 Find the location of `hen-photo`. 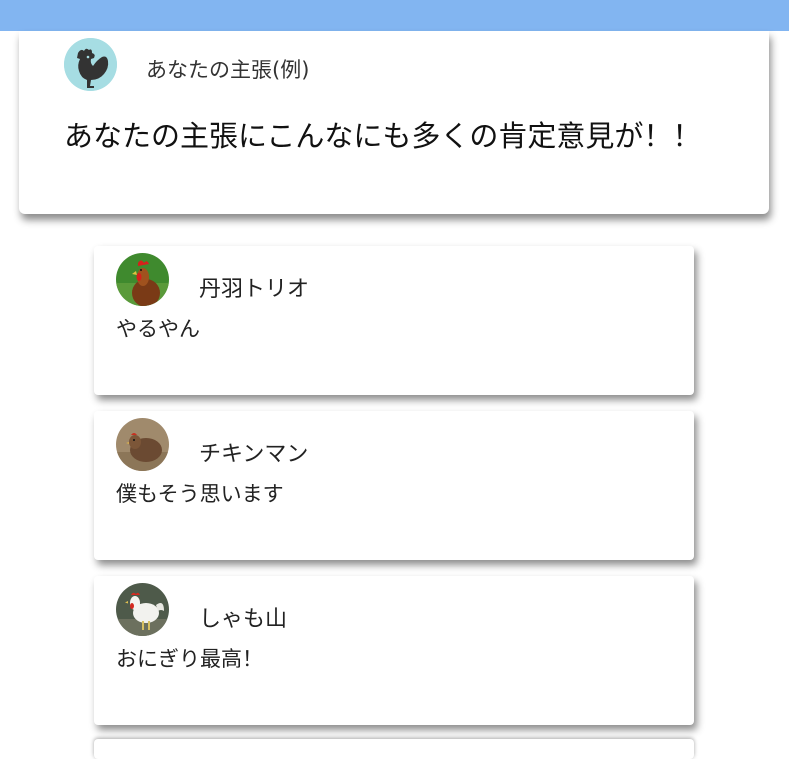

hen-photo is located at coordinates (142, 444).